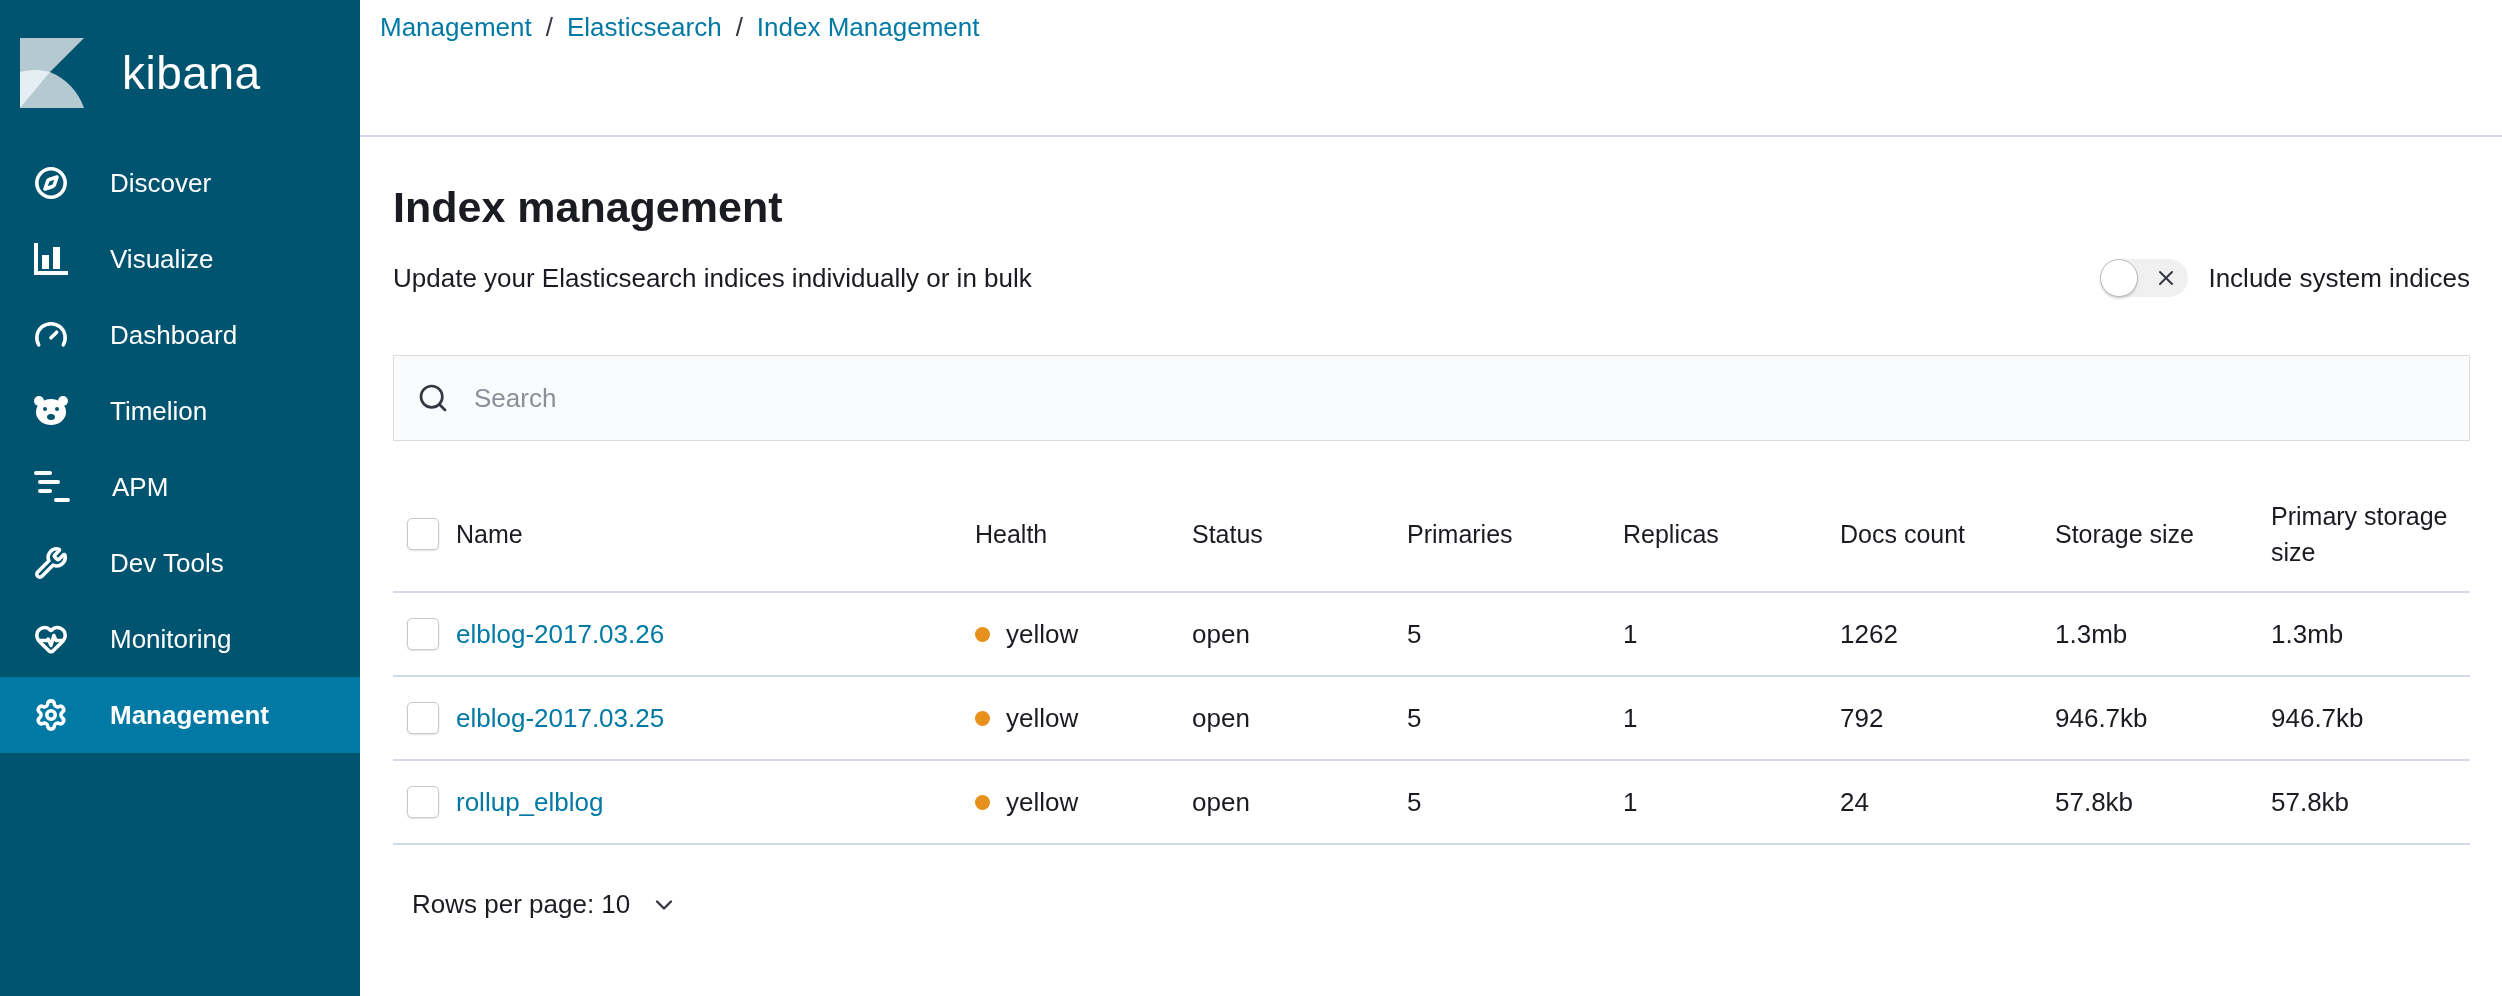  What do you see at coordinates (1282, 534) in the screenshot?
I see `column-header: Status` at bounding box center [1282, 534].